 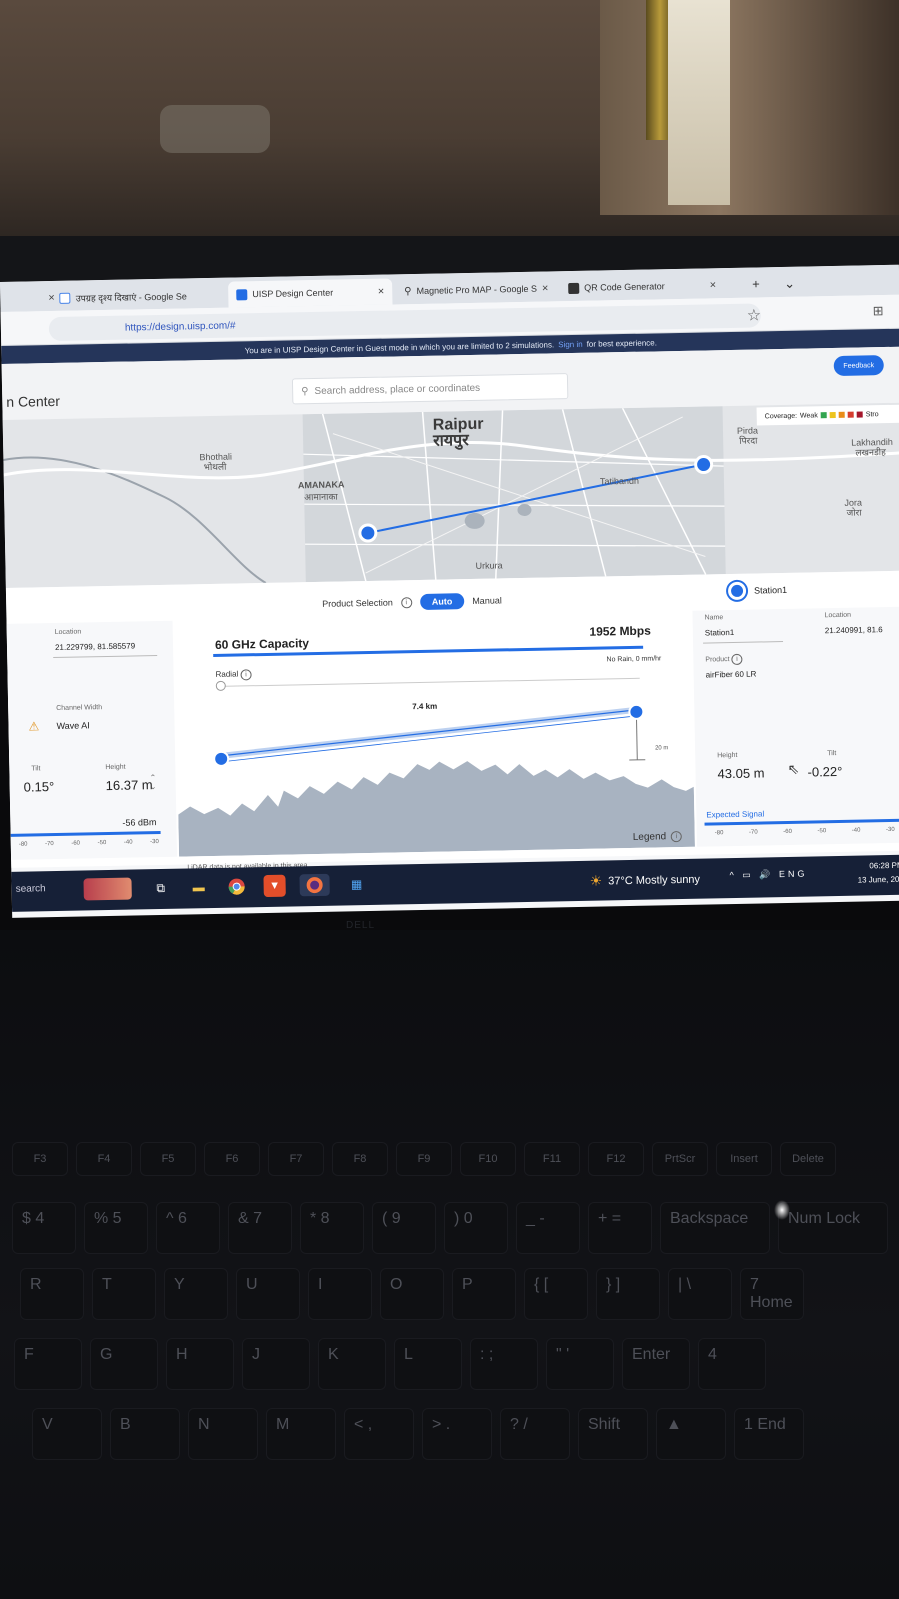 What do you see at coordinates (274, 886) in the screenshot?
I see `brave-icon: ▼` at bounding box center [274, 886].